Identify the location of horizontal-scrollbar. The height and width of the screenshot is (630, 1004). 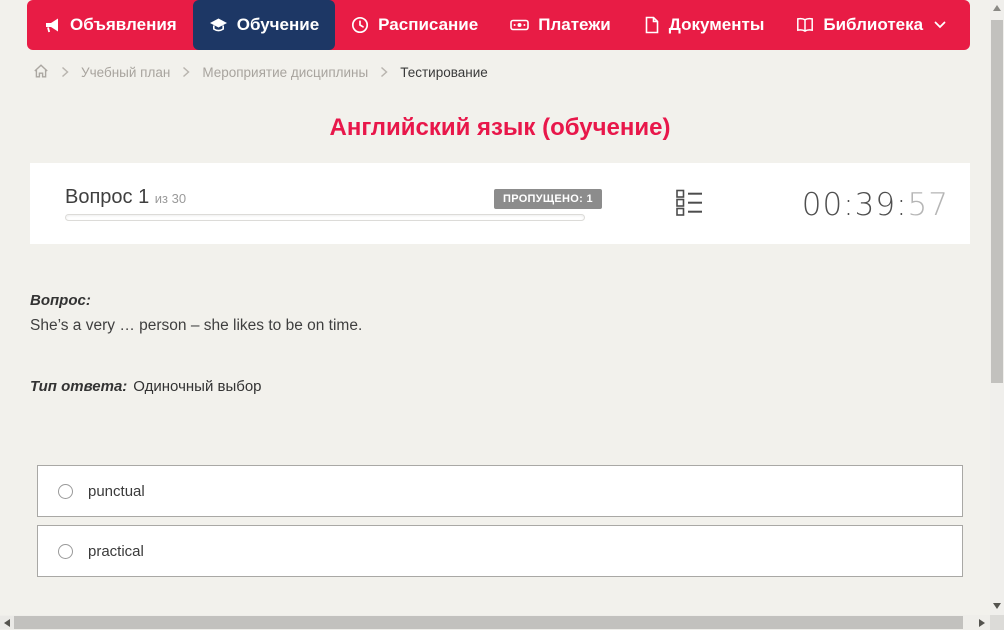
(495, 622).